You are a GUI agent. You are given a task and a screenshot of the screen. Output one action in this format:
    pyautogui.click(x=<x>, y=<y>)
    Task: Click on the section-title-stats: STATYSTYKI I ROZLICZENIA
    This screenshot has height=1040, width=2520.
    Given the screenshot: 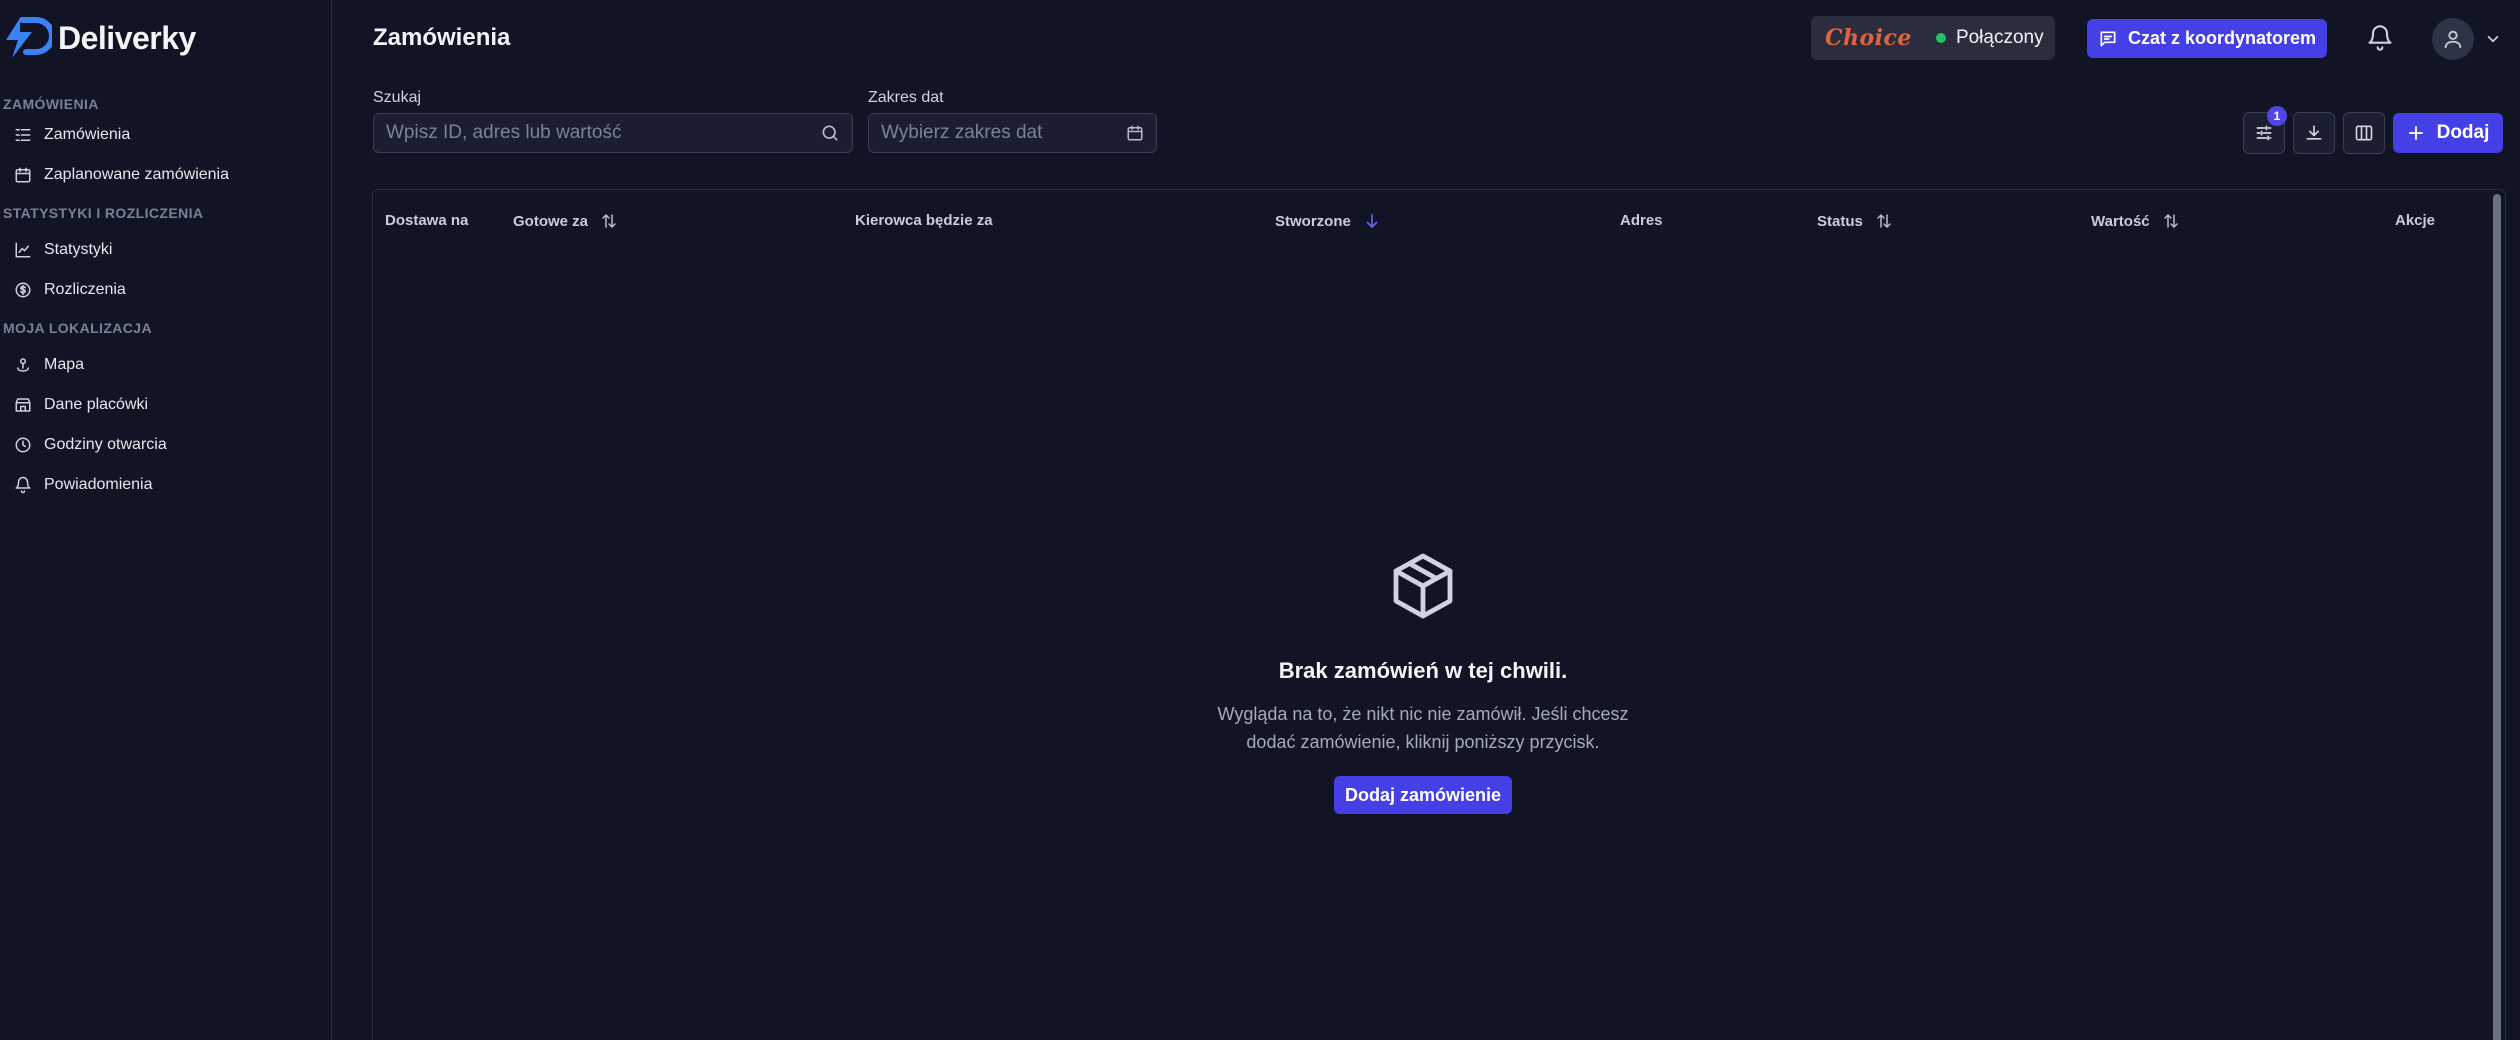 What is the action you would take?
    pyautogui.click(x=103, y=213)
    